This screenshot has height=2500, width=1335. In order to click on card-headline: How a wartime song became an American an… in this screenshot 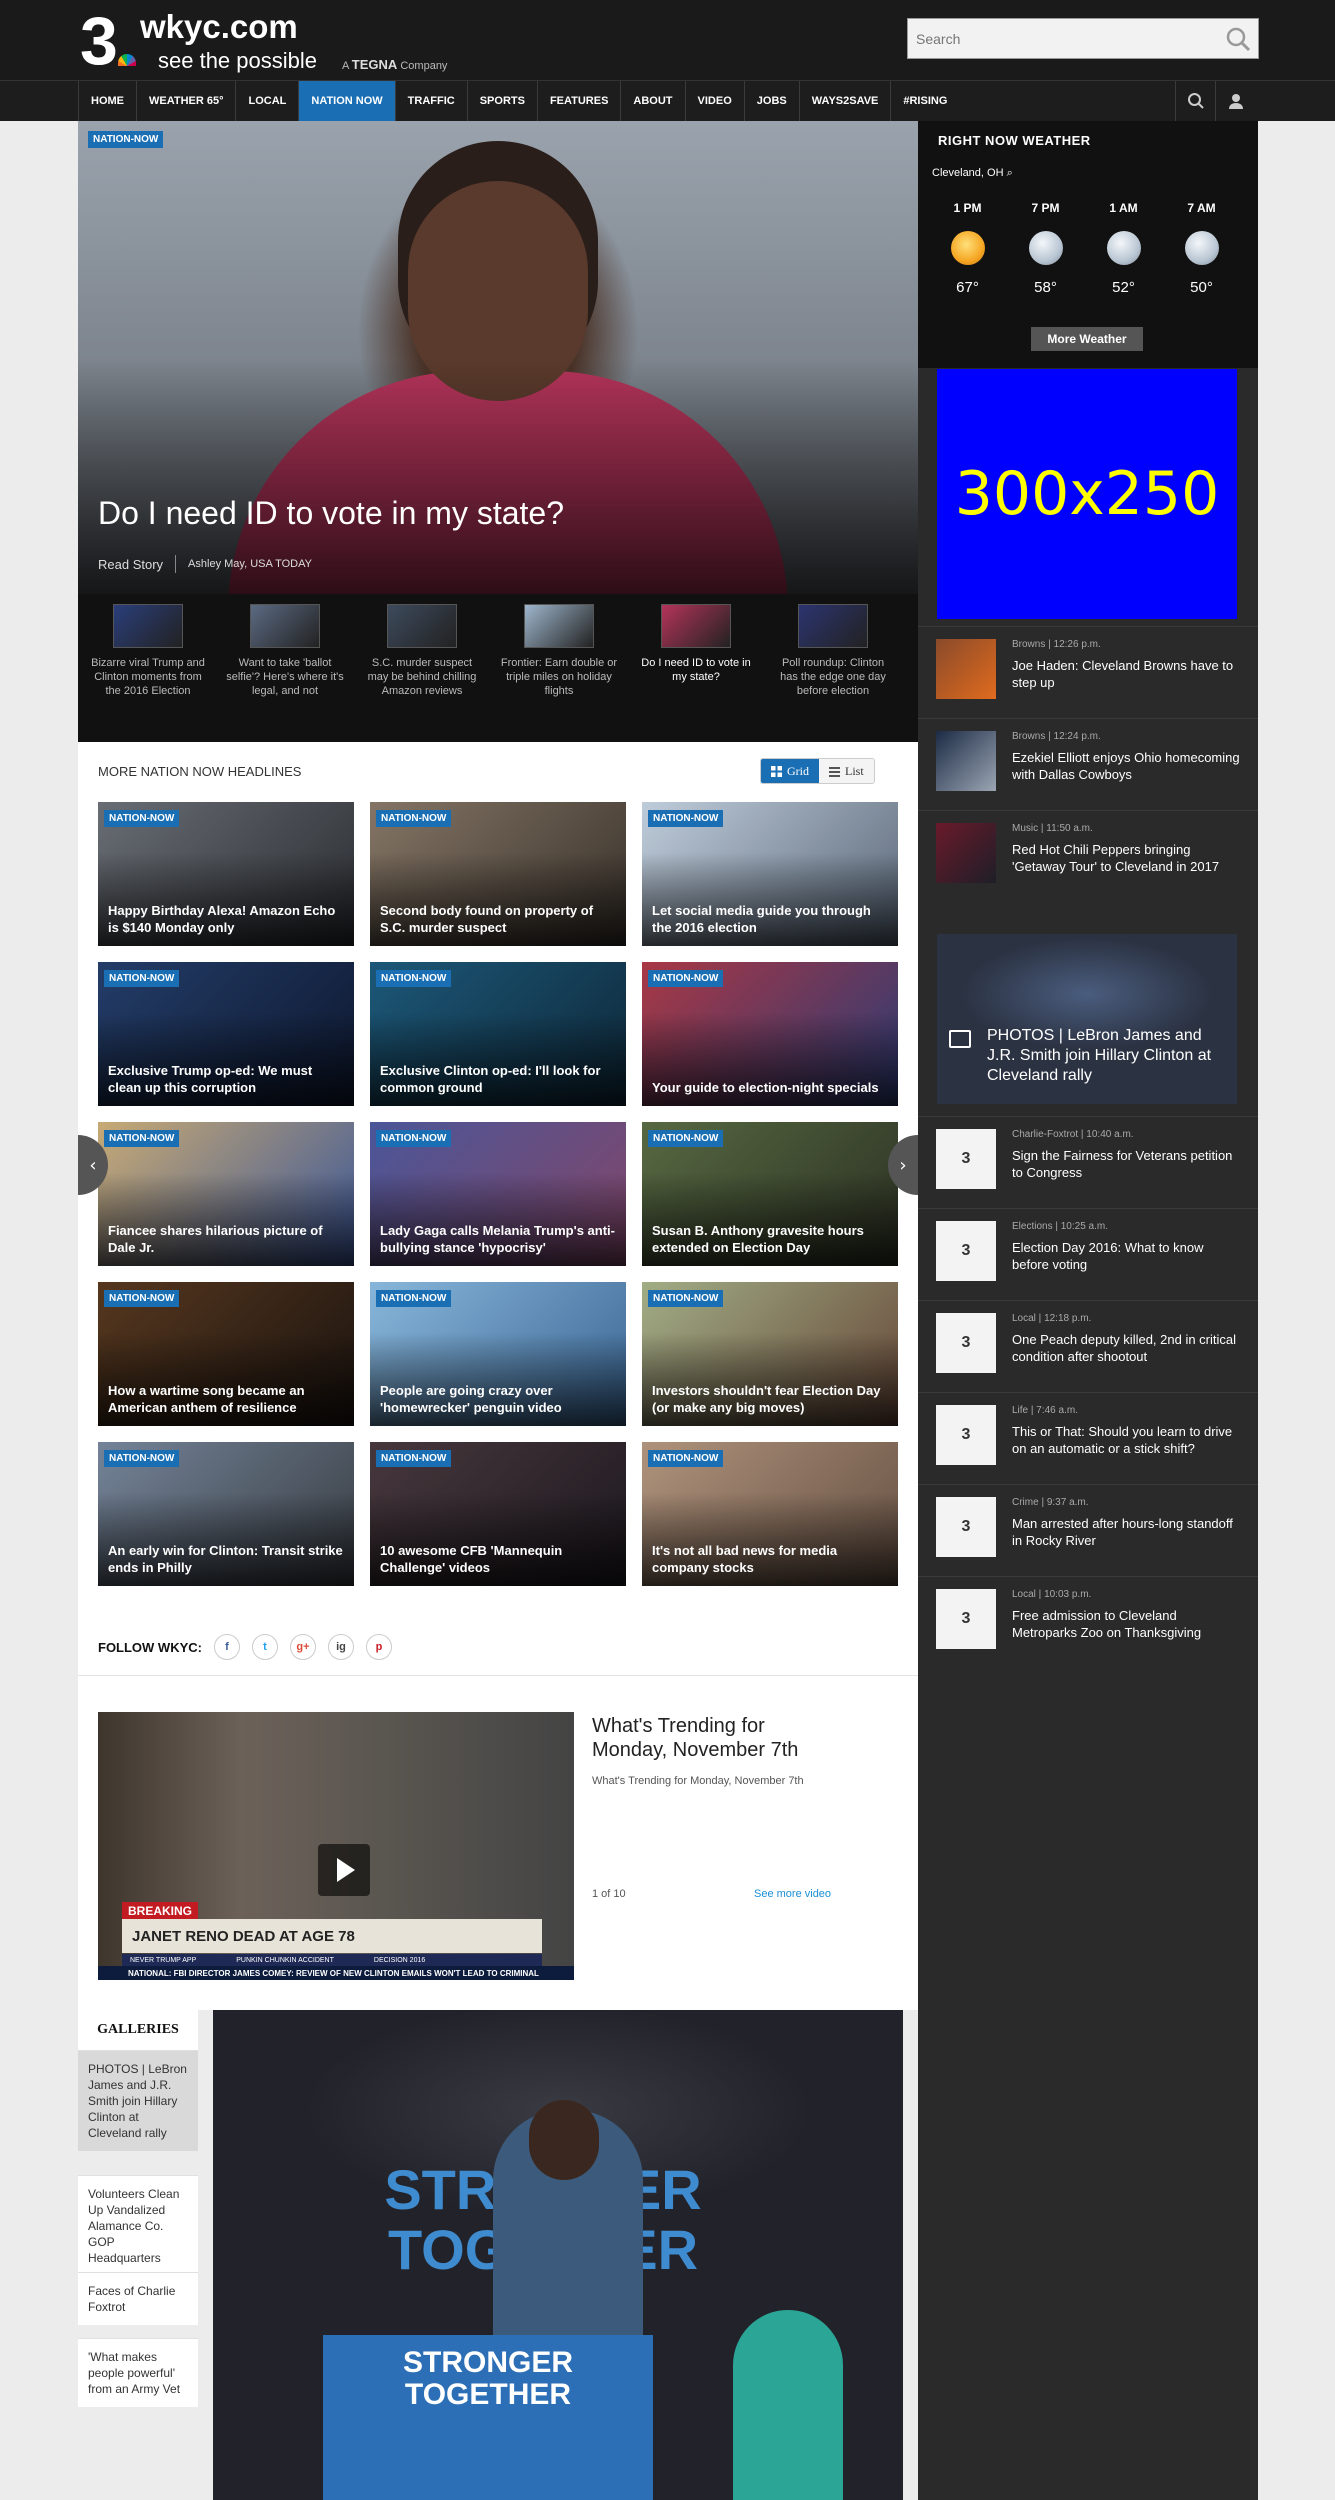, I will do `click(227, 1399)`.